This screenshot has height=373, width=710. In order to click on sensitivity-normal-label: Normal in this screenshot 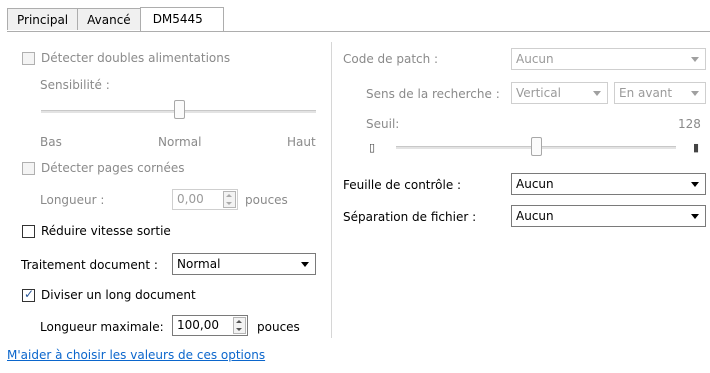, I will do `click(180, 142)`.